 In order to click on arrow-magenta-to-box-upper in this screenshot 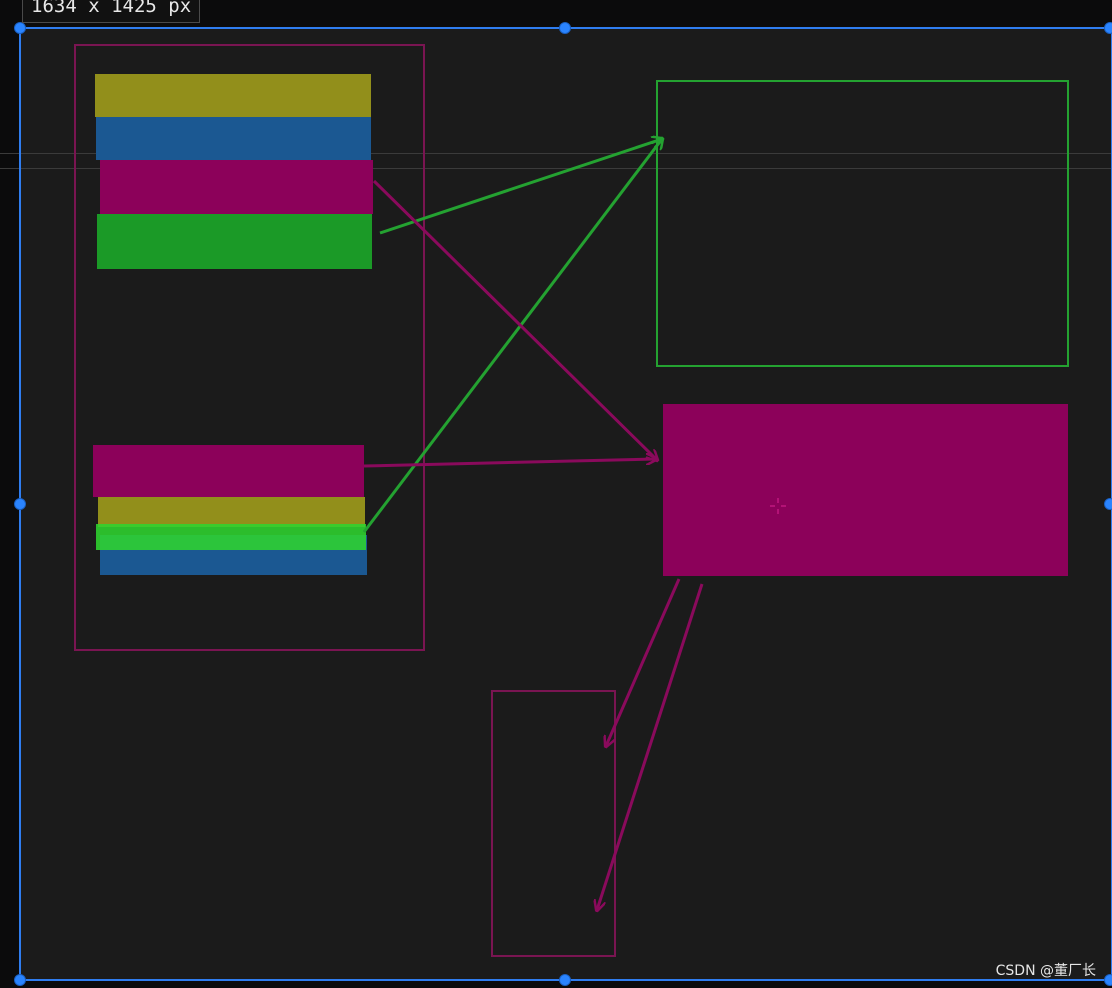, I will do `click(643, 662)`.